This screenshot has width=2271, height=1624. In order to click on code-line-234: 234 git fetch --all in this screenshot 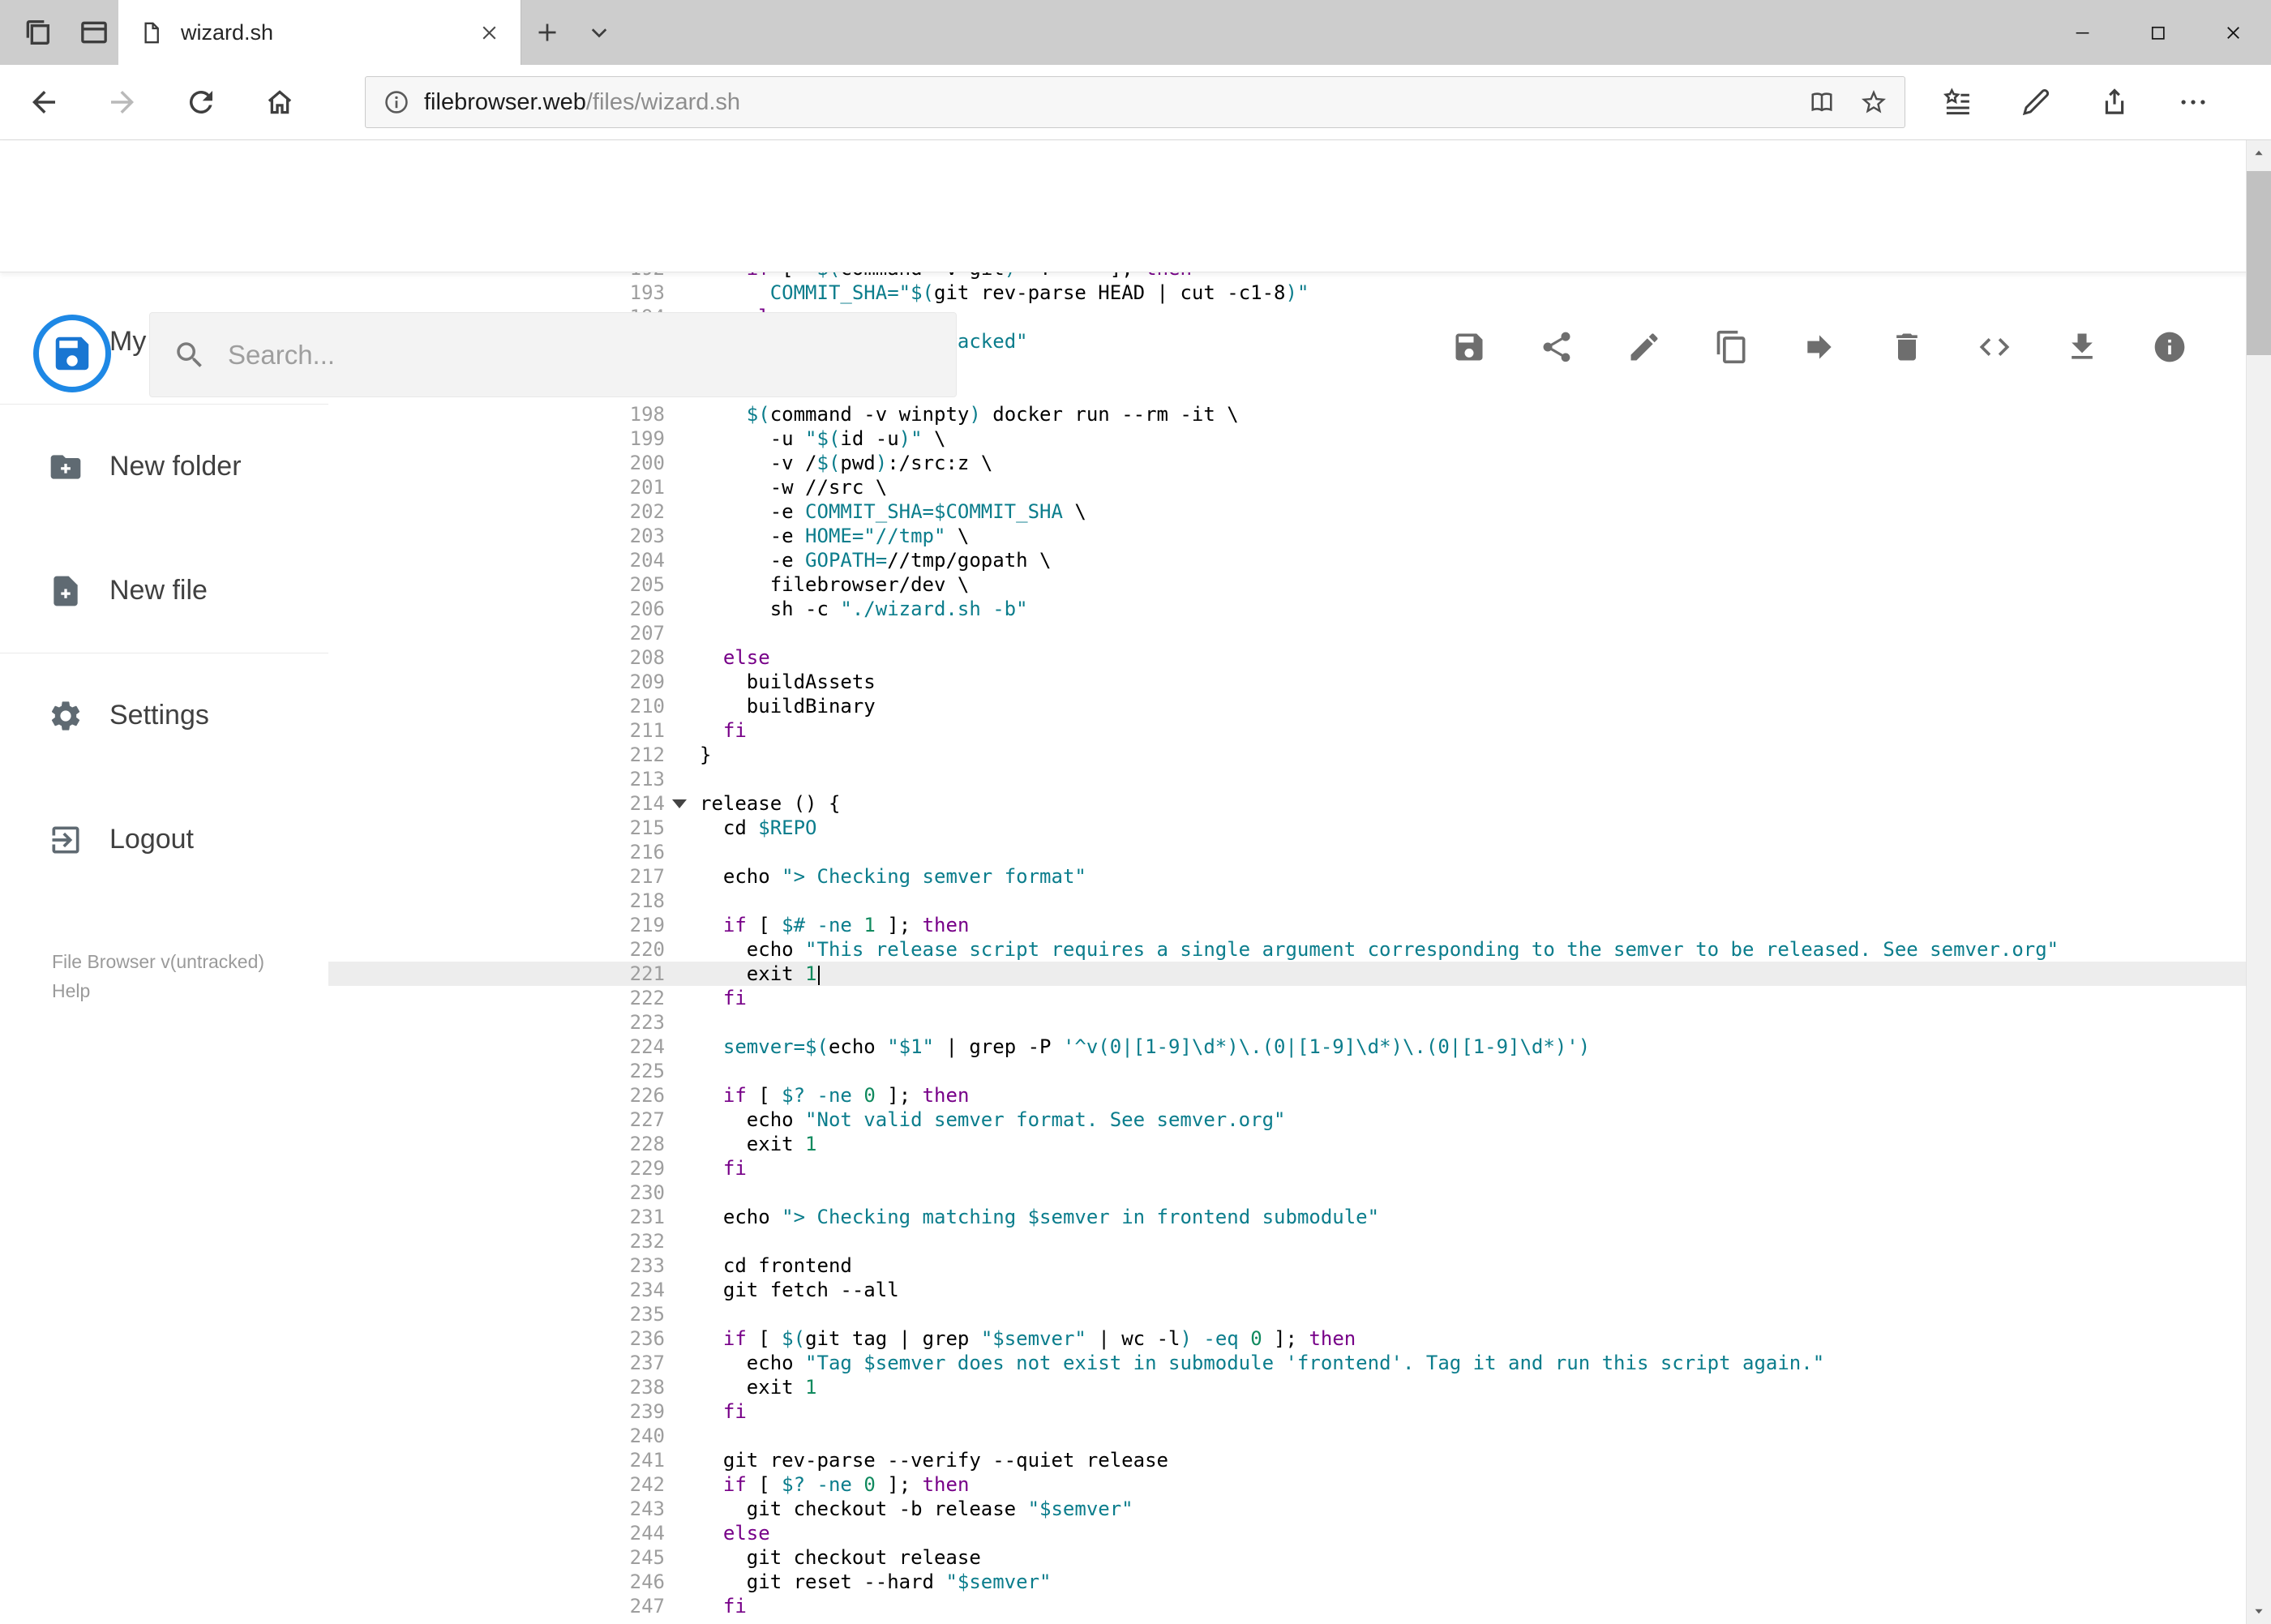, I will do `click(1287, 1290)`.